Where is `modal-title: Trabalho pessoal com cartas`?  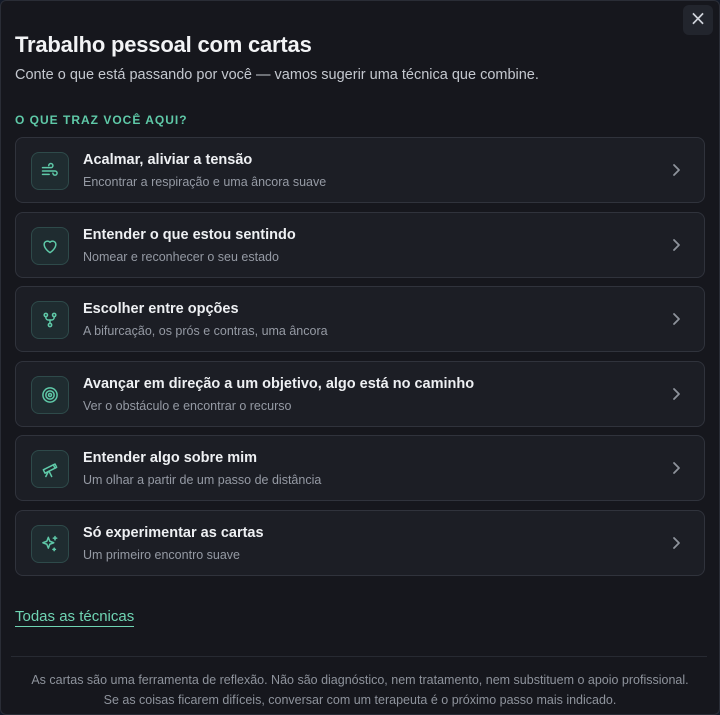
modal-title: Trabalho pessoal com cartas is located at coordinates (163, 44).